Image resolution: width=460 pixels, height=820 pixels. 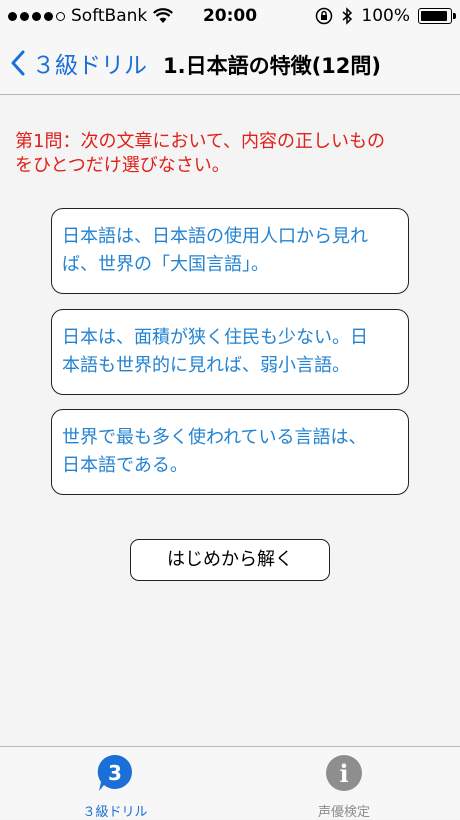 What do you see at coordinates (230, 352) in the screenshot?
I see `answer-choice-2: 日本は、面積が狭く住民も少ない。日 本語も世界的に見れば、弱小言語。` at bounding box center [230, 352].